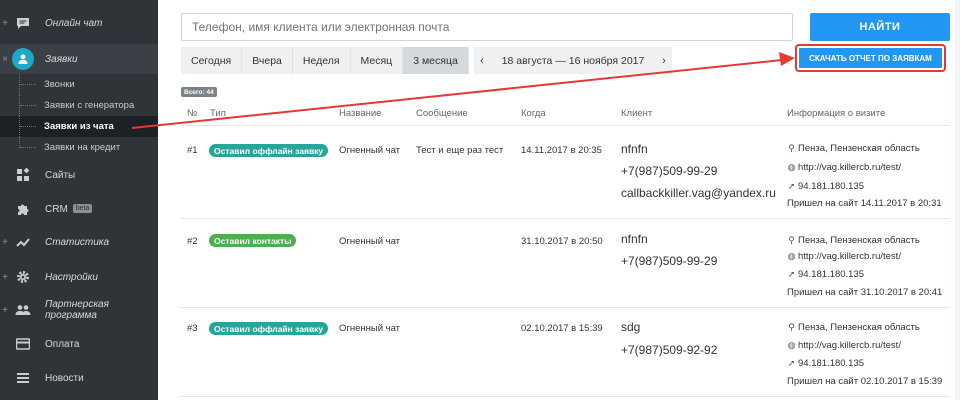 This screenshot has height=400, width=960. Describe the element at coordinates (79, 175) in the screenshot. I see `sidebar-item-sites: Сайты` at that location.